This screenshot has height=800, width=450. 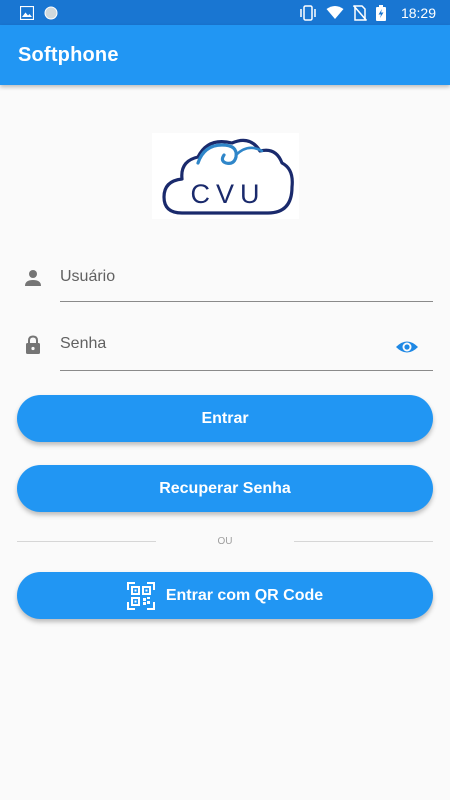 What do you see at coordinates (225, 176) in the screenshot?
I see `logo: CVU` at bounding box center [225, 176].